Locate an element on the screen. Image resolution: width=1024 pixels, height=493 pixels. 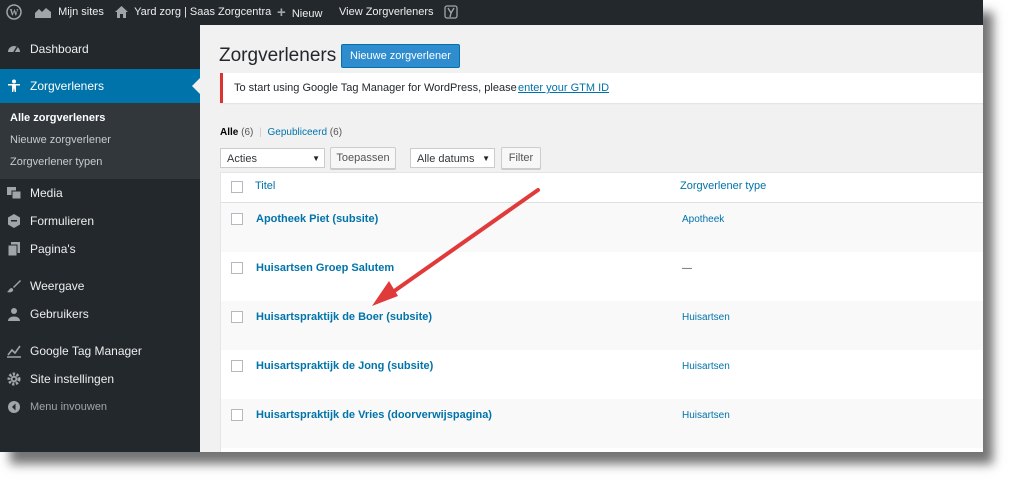
pages-icon is located at coordinates (13, 249).